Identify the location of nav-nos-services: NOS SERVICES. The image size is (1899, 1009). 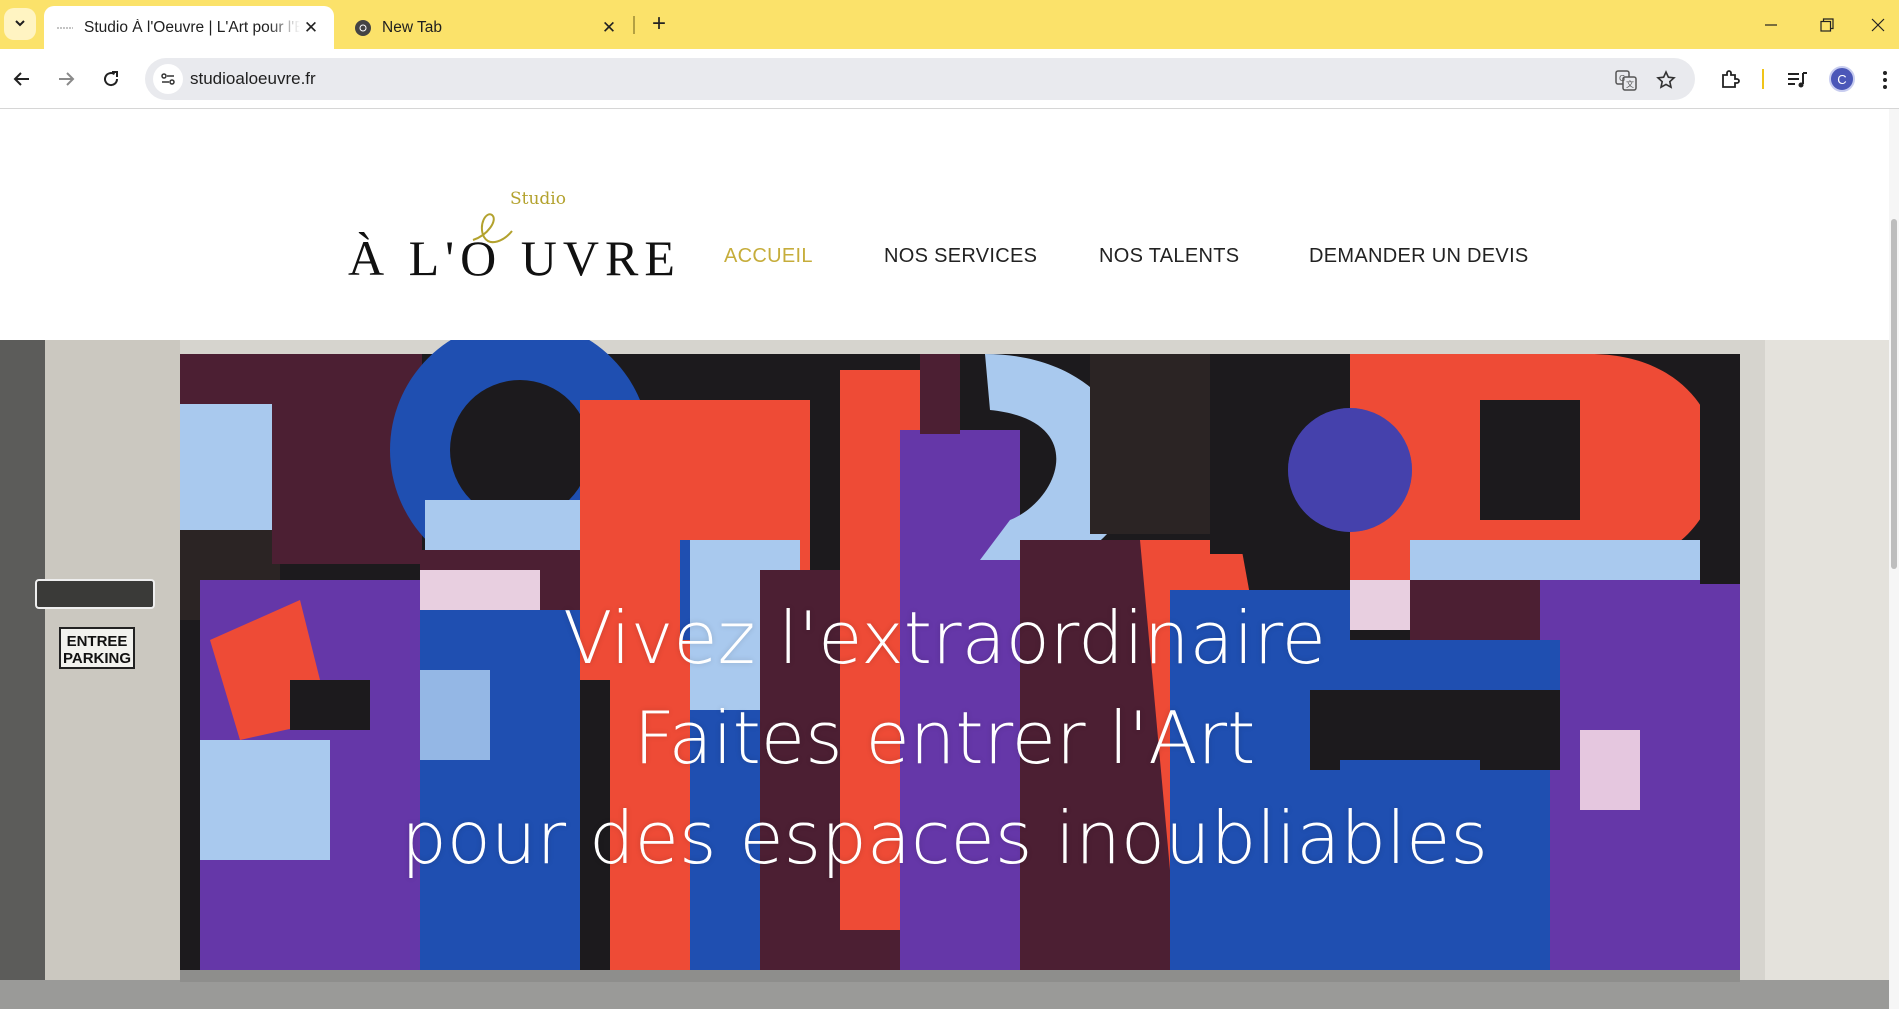
(960, 256).